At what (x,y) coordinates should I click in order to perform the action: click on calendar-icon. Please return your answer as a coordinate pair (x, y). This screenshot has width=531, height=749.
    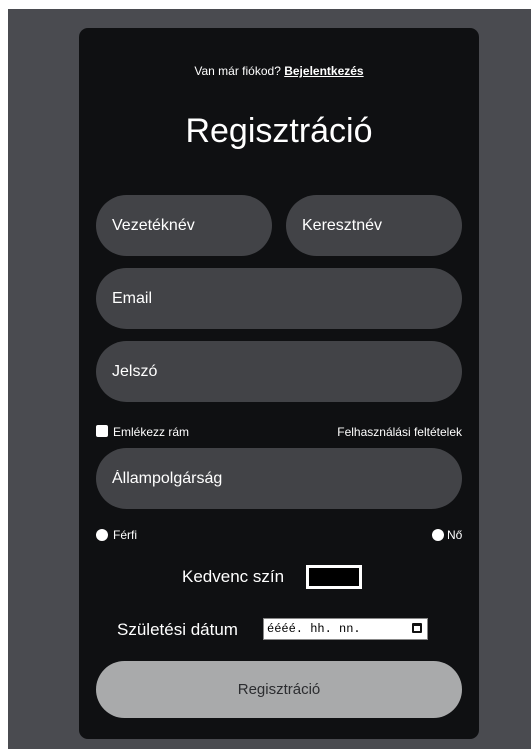
    Looking at the image, I should click on (417, 628).